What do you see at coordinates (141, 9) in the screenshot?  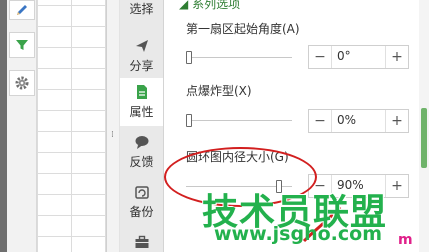 I see `tab-select-label: 选择` at bounding box center [141, 9].